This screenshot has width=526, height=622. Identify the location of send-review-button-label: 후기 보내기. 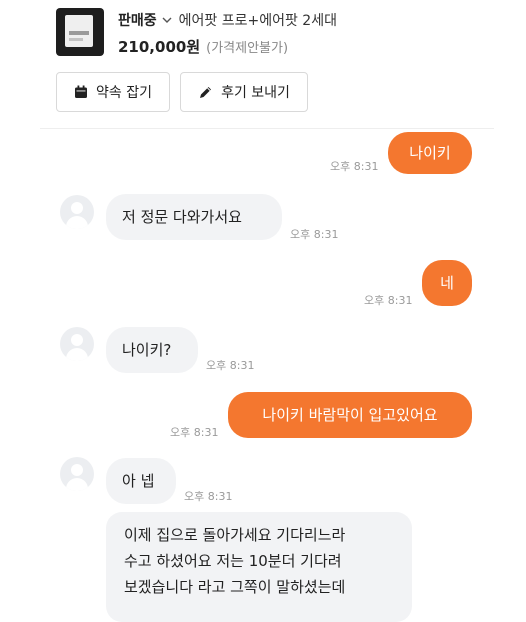
(255, 93).